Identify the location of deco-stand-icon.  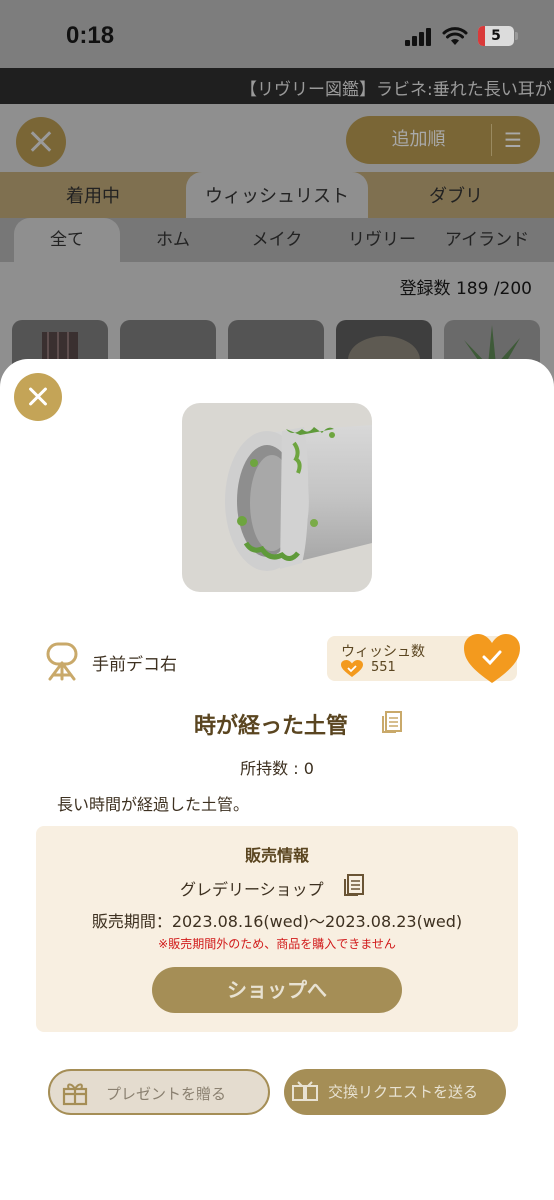
(62, 661).